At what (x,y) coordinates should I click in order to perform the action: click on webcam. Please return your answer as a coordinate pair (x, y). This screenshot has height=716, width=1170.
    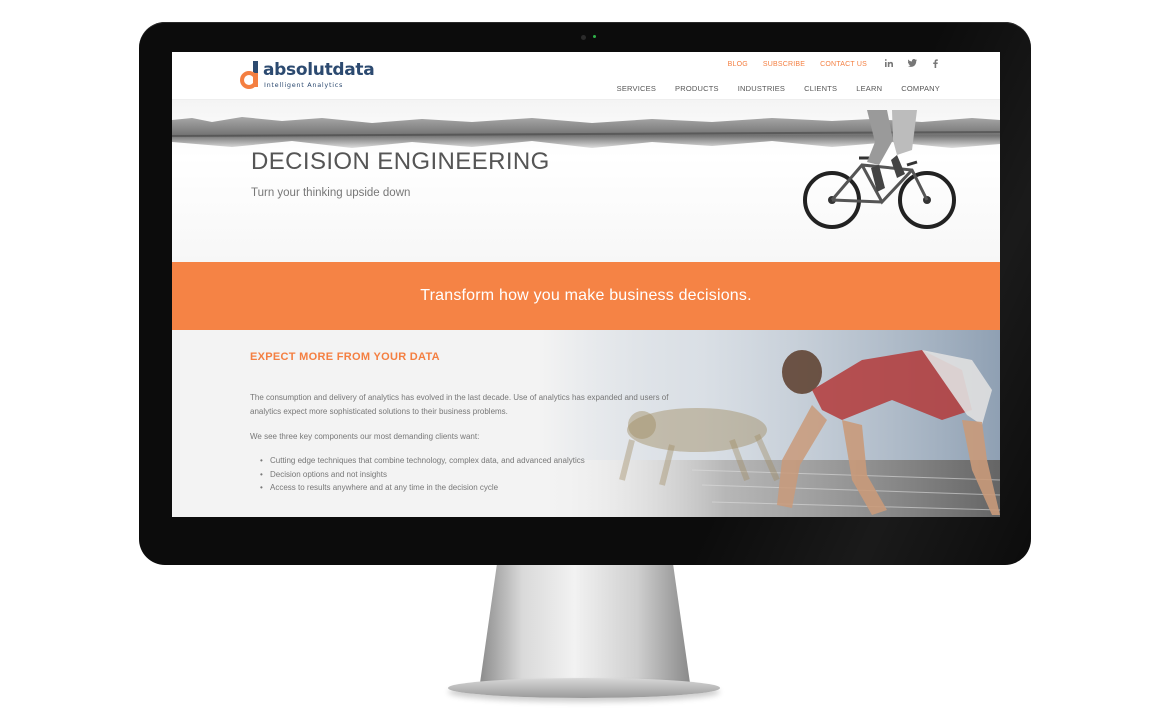
    Looking at the image, I should click on (583, 37).